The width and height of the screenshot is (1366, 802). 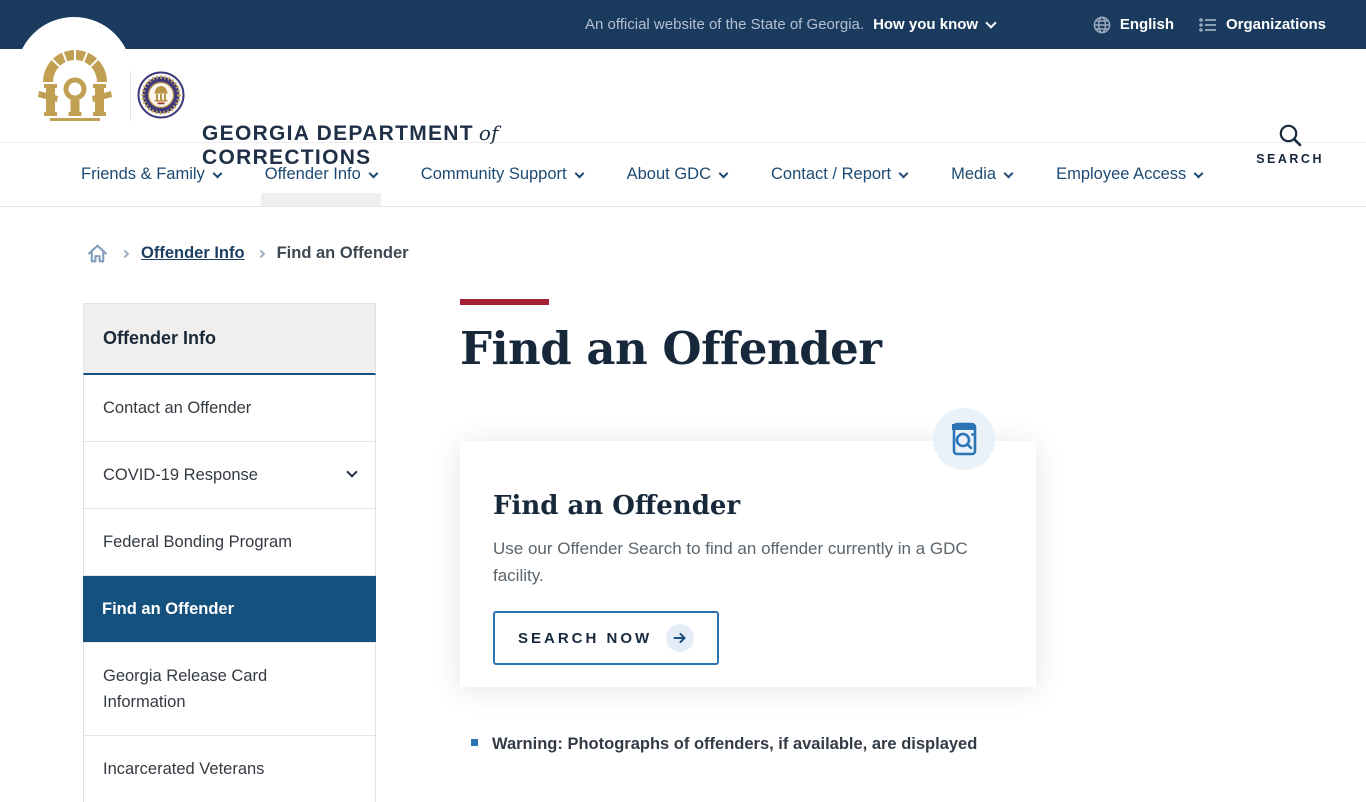 What do you see at coordinates (247, 253) in the screenshot?
I see `breadcrumb: Offender Info Find an Offender` at bounding box center [247, 253].